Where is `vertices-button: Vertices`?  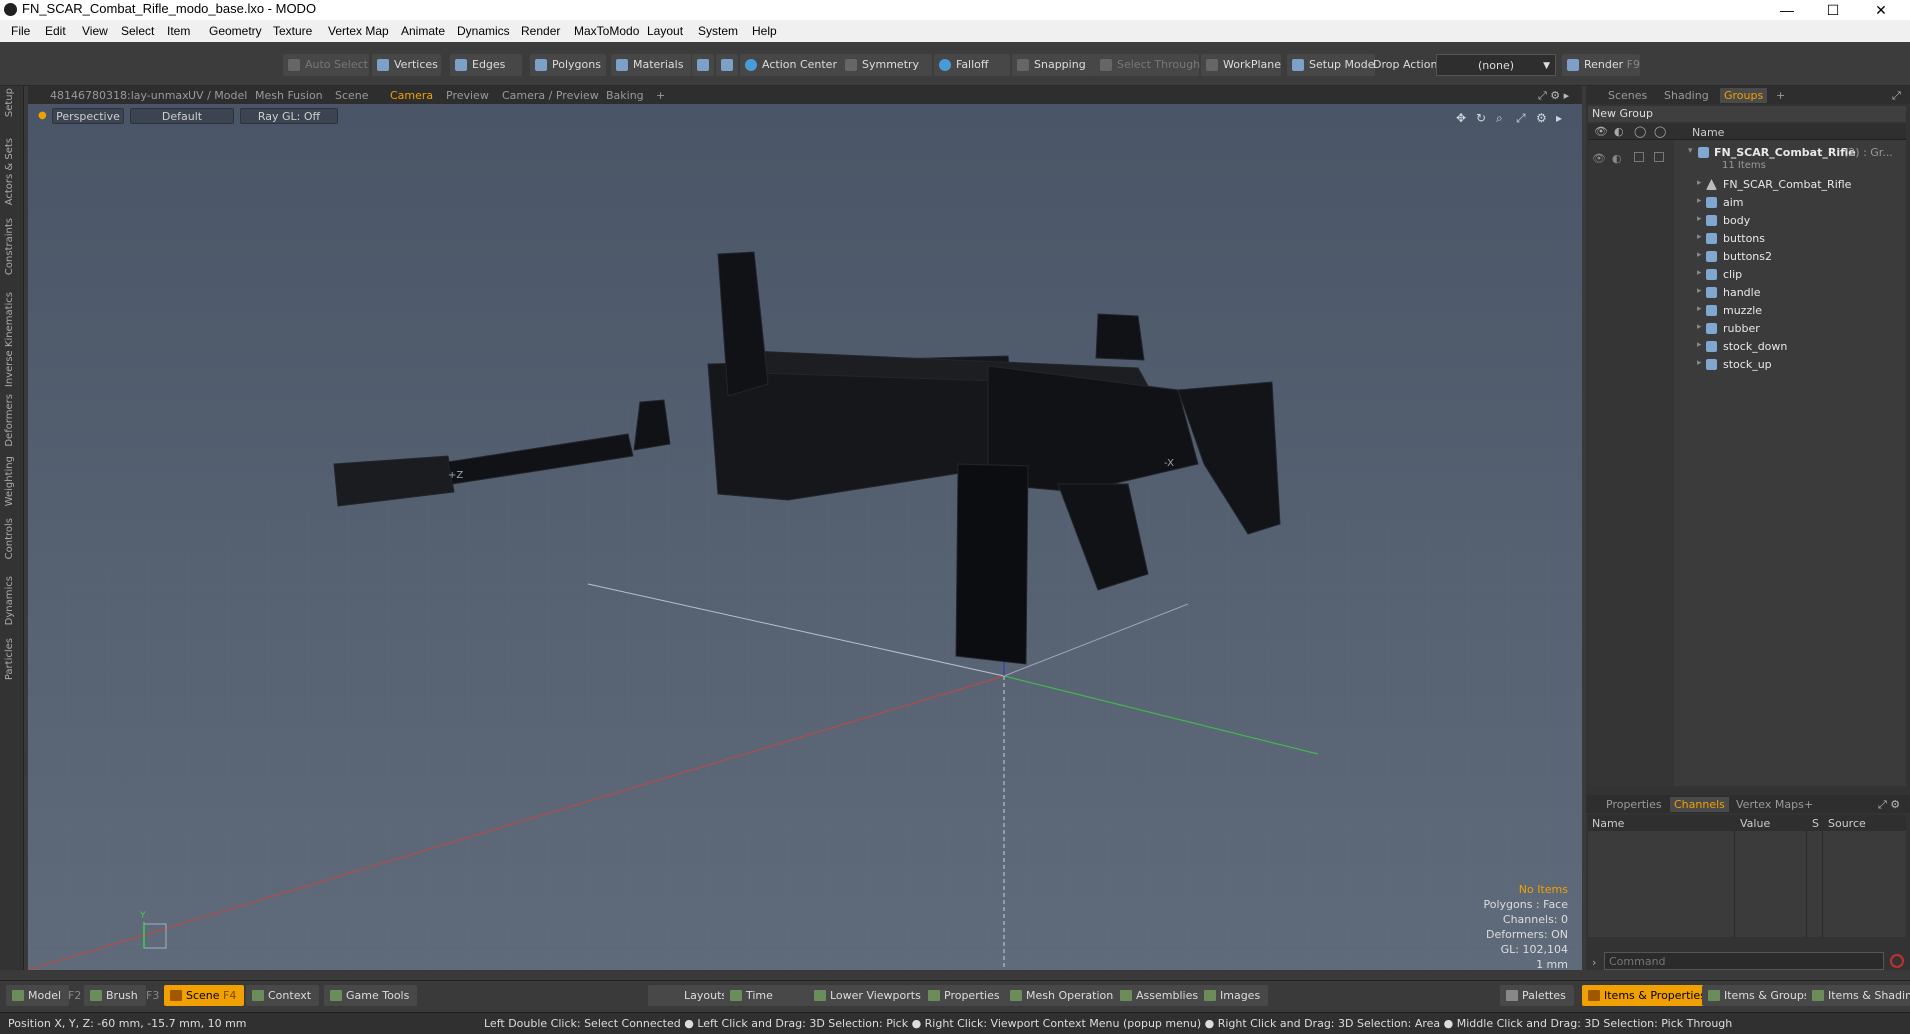
vertices-button: Vertices is located at coordinates (406, 65).